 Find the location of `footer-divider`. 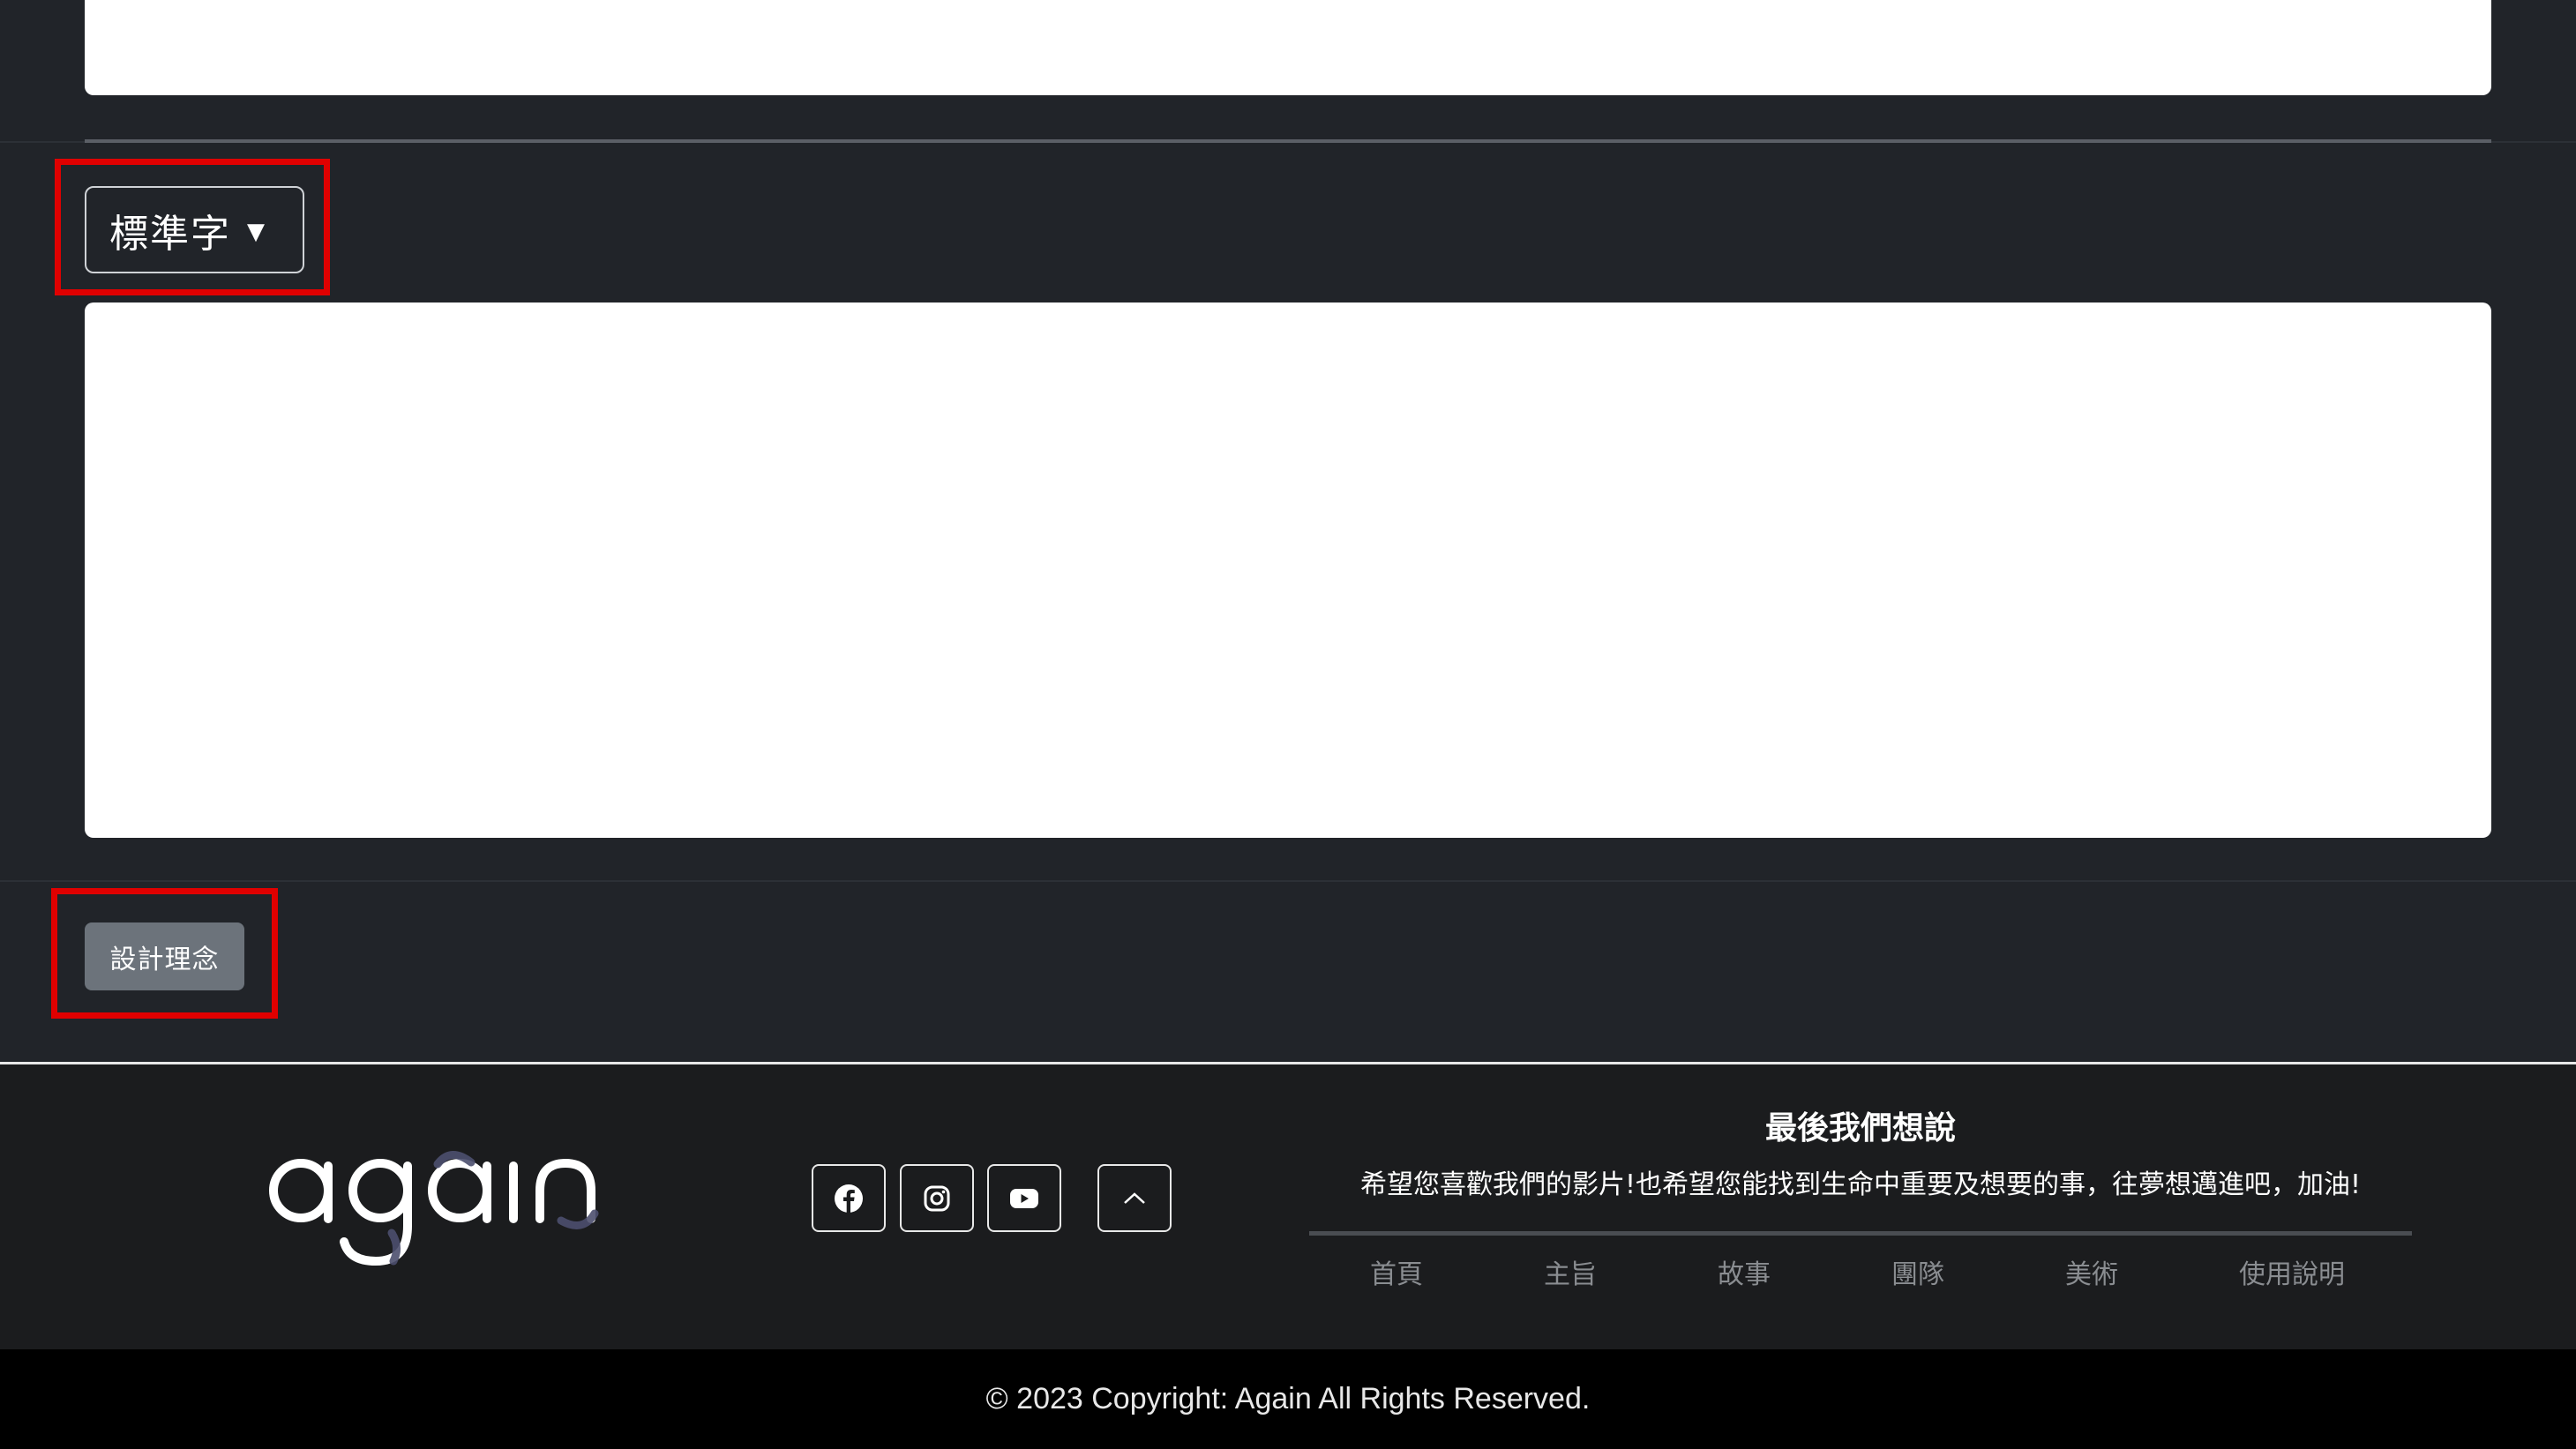

footer-divider is located at coordinates (1861, 1233).